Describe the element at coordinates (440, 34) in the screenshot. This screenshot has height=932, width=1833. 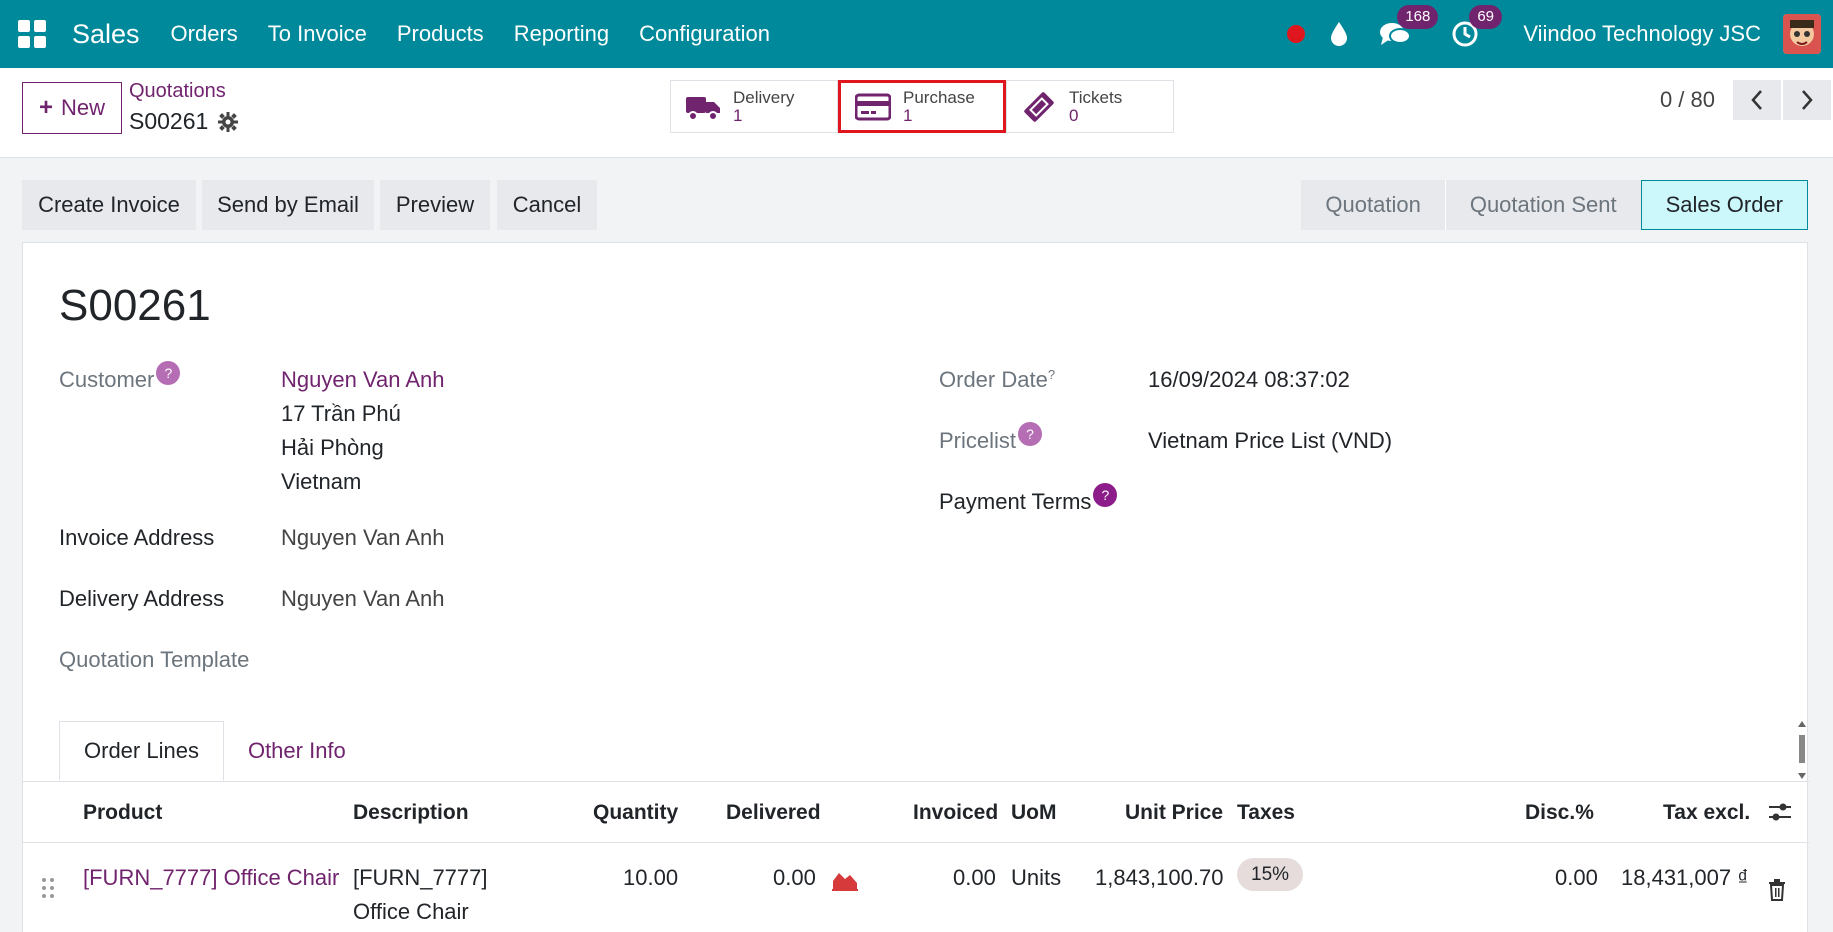
I see `menu-products: Products` at that location.